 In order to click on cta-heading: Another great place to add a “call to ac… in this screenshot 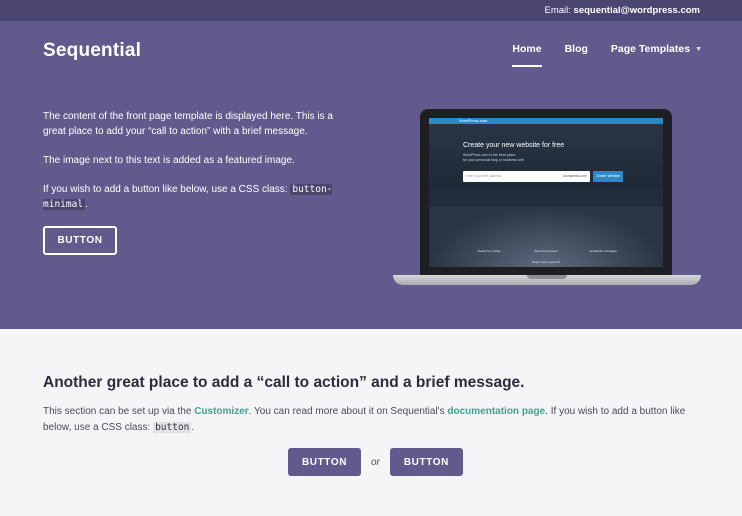, I will do `click(284, 382)`.